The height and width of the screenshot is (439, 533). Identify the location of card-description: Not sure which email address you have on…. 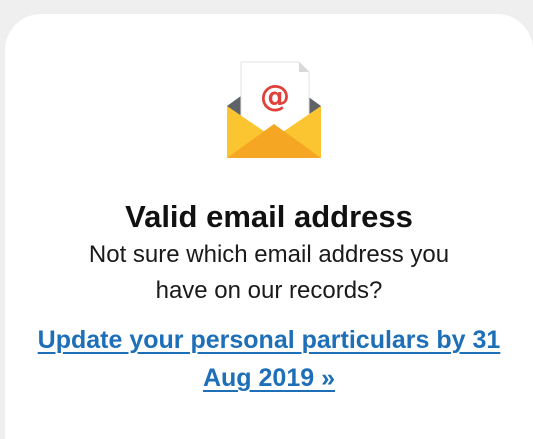
(269, 272).